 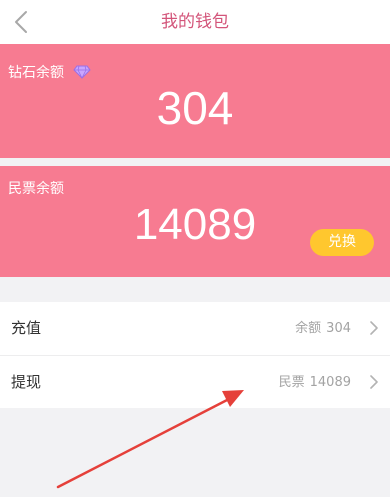 I want to click on page-title: 我的钱包, so click(x=195, y=22).